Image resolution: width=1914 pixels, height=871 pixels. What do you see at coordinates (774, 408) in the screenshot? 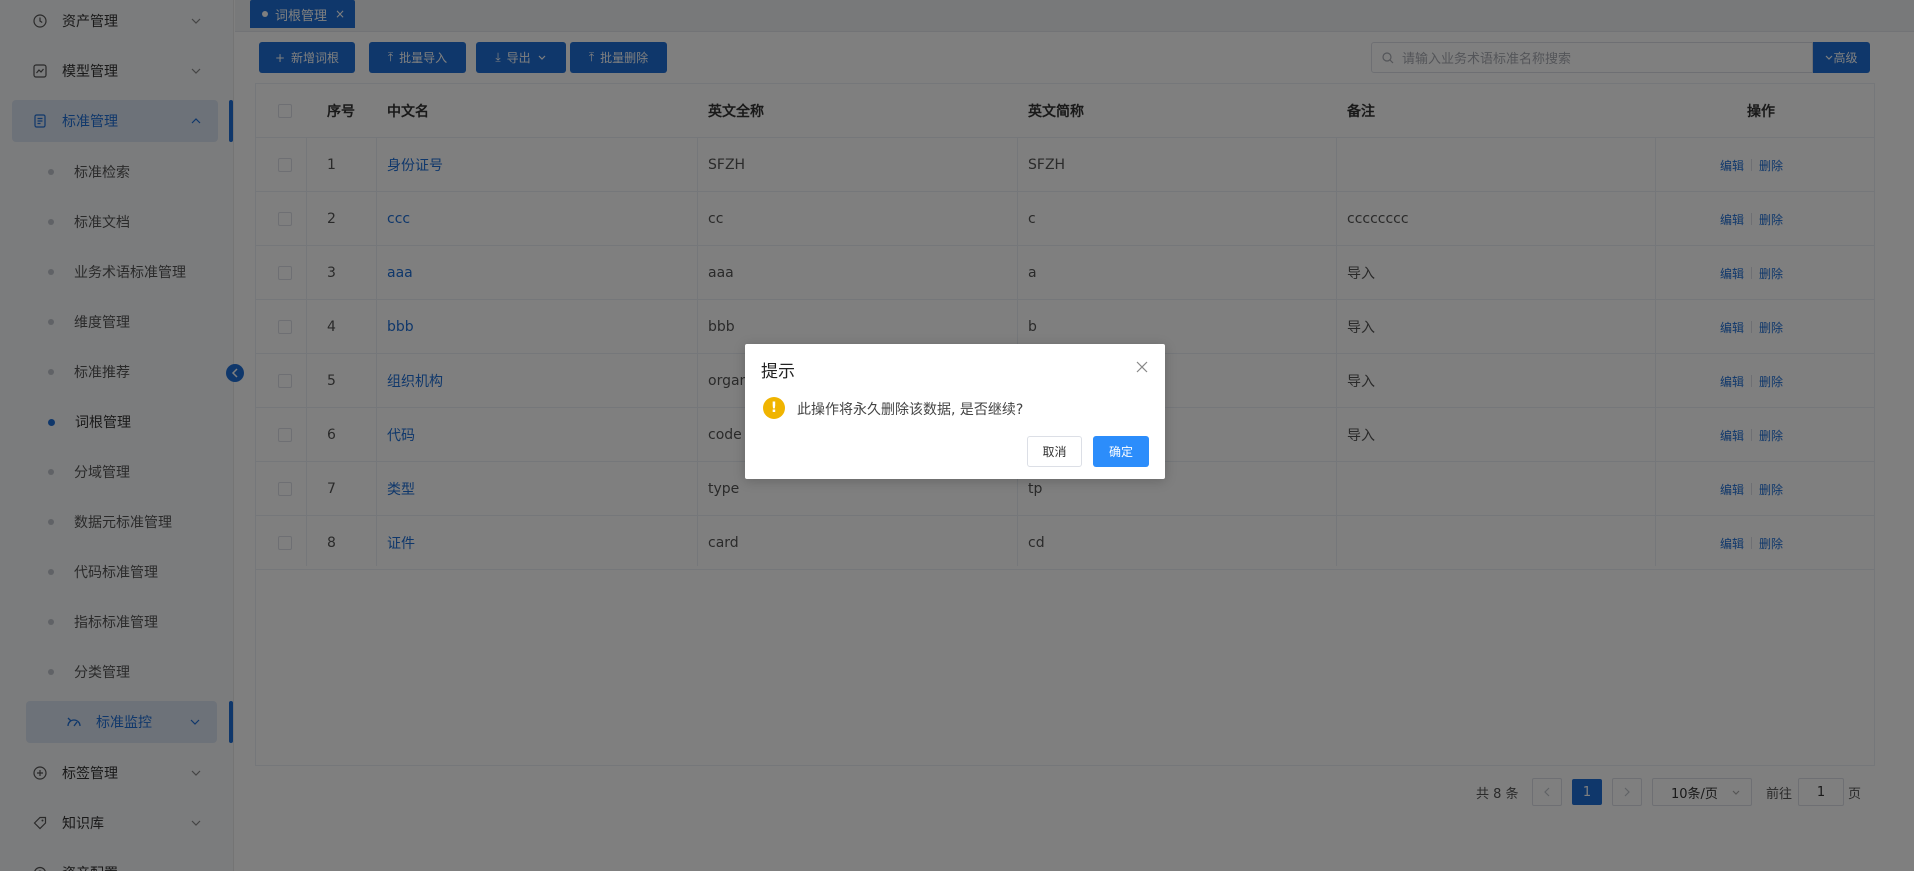
I see `warning-icon: !` at bounding box center [774, 408].